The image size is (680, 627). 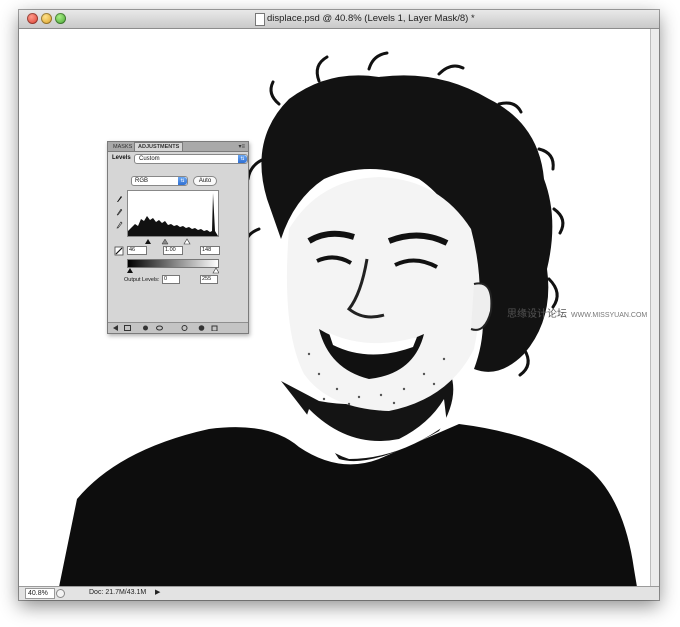 I want to click on minimize-icon, so click(x=46, y=18).